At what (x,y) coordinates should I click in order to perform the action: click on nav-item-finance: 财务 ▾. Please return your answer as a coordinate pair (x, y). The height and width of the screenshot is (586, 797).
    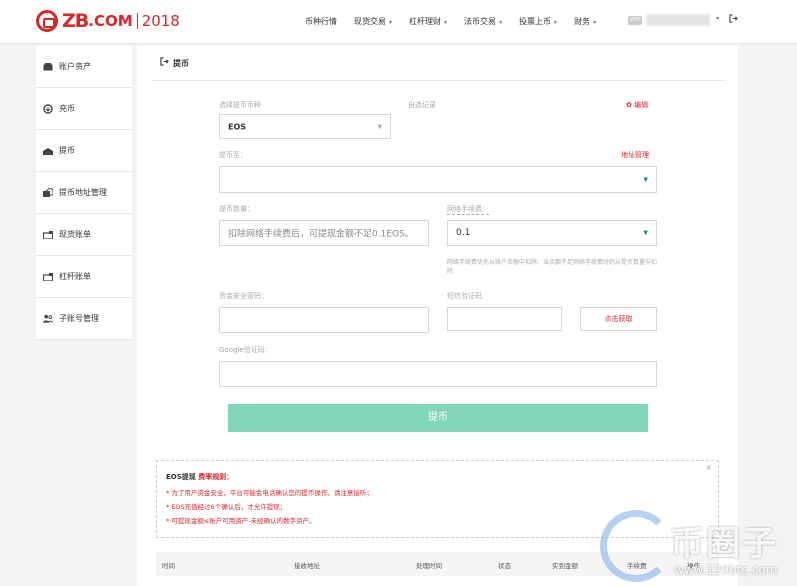
    Looking at the image, I should click on (585, 21).